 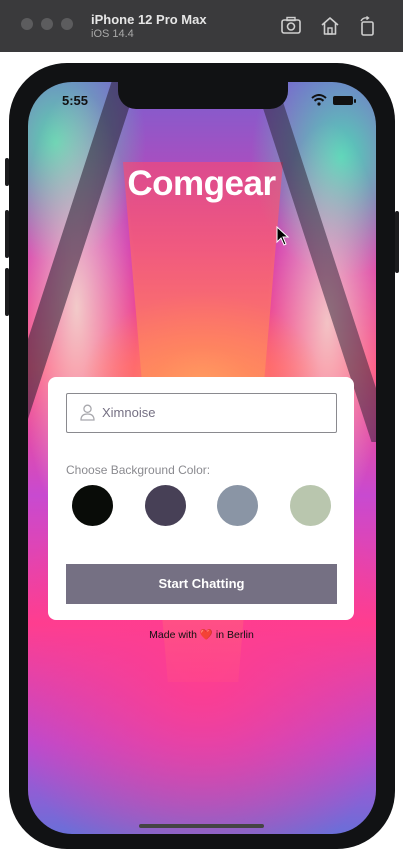 I want to click on window-minimize-button, so click(x=47, y=24).